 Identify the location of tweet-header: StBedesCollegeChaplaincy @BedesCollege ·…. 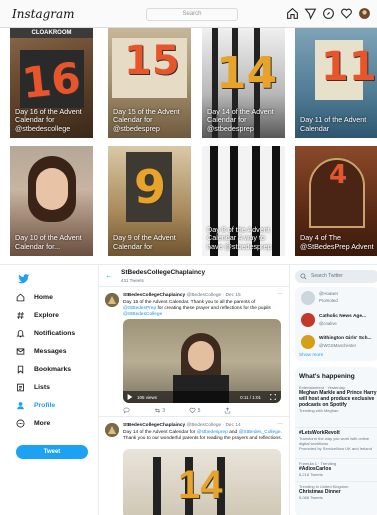
(182, 425).